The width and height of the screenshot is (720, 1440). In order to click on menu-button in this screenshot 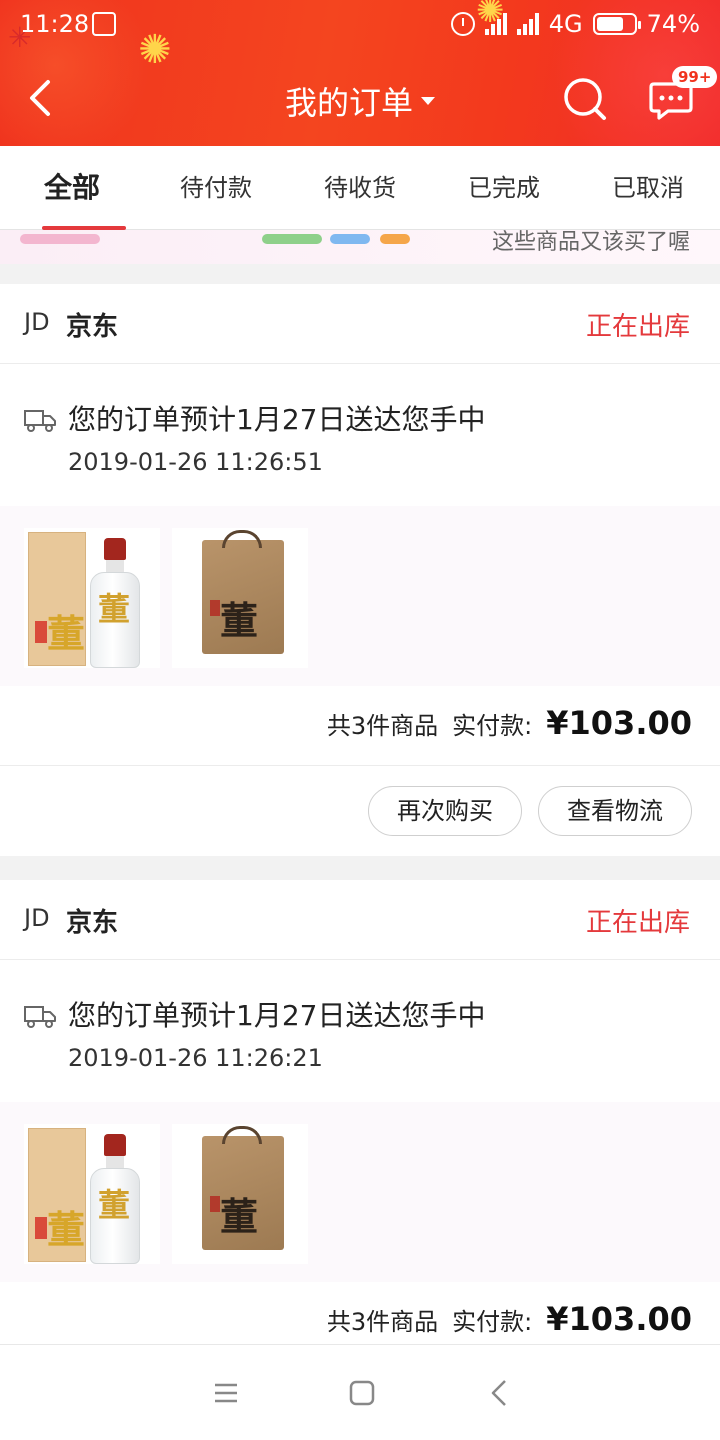, I will do `click(226, 1393)`.